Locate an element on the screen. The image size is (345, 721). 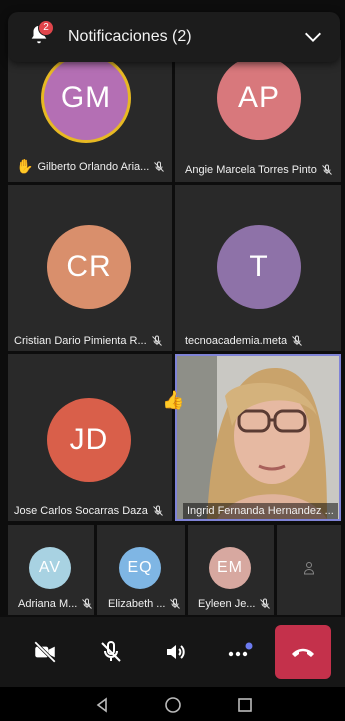
avatar-initials: GM is located at coordinates (86, 97).